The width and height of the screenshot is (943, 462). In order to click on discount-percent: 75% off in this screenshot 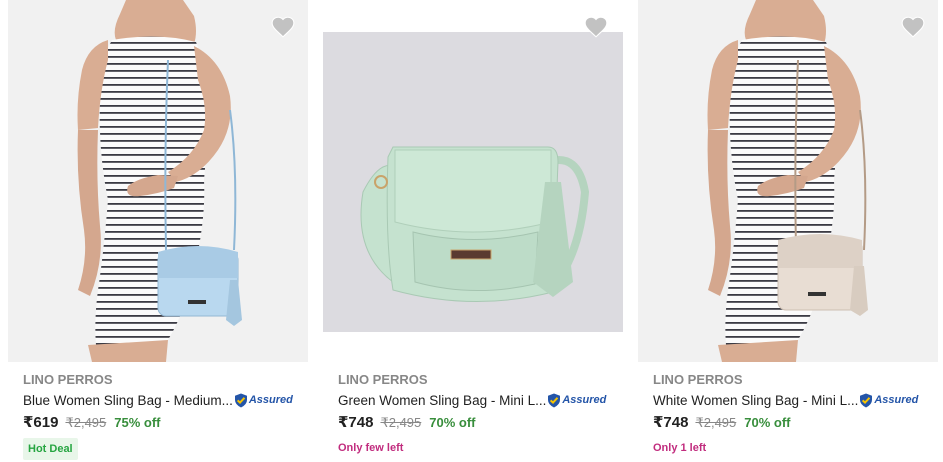, I will do `click(137, 422)`.